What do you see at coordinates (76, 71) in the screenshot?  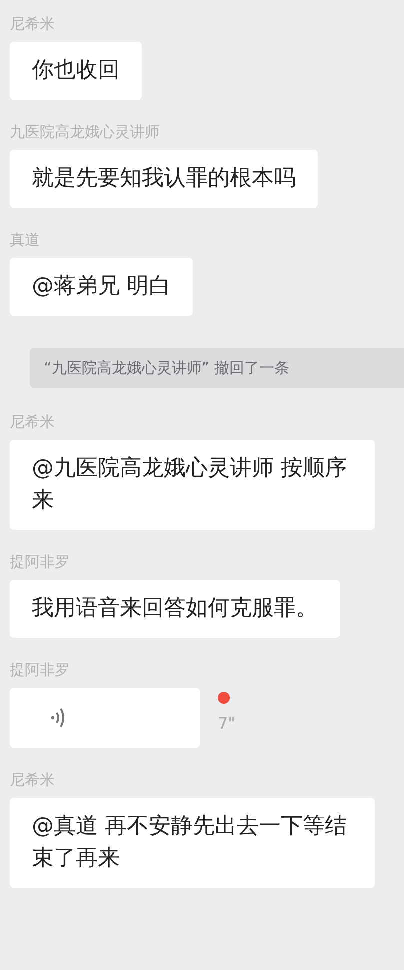 I see `message-bubble: 你也收回` at bounding box center [76, 71].